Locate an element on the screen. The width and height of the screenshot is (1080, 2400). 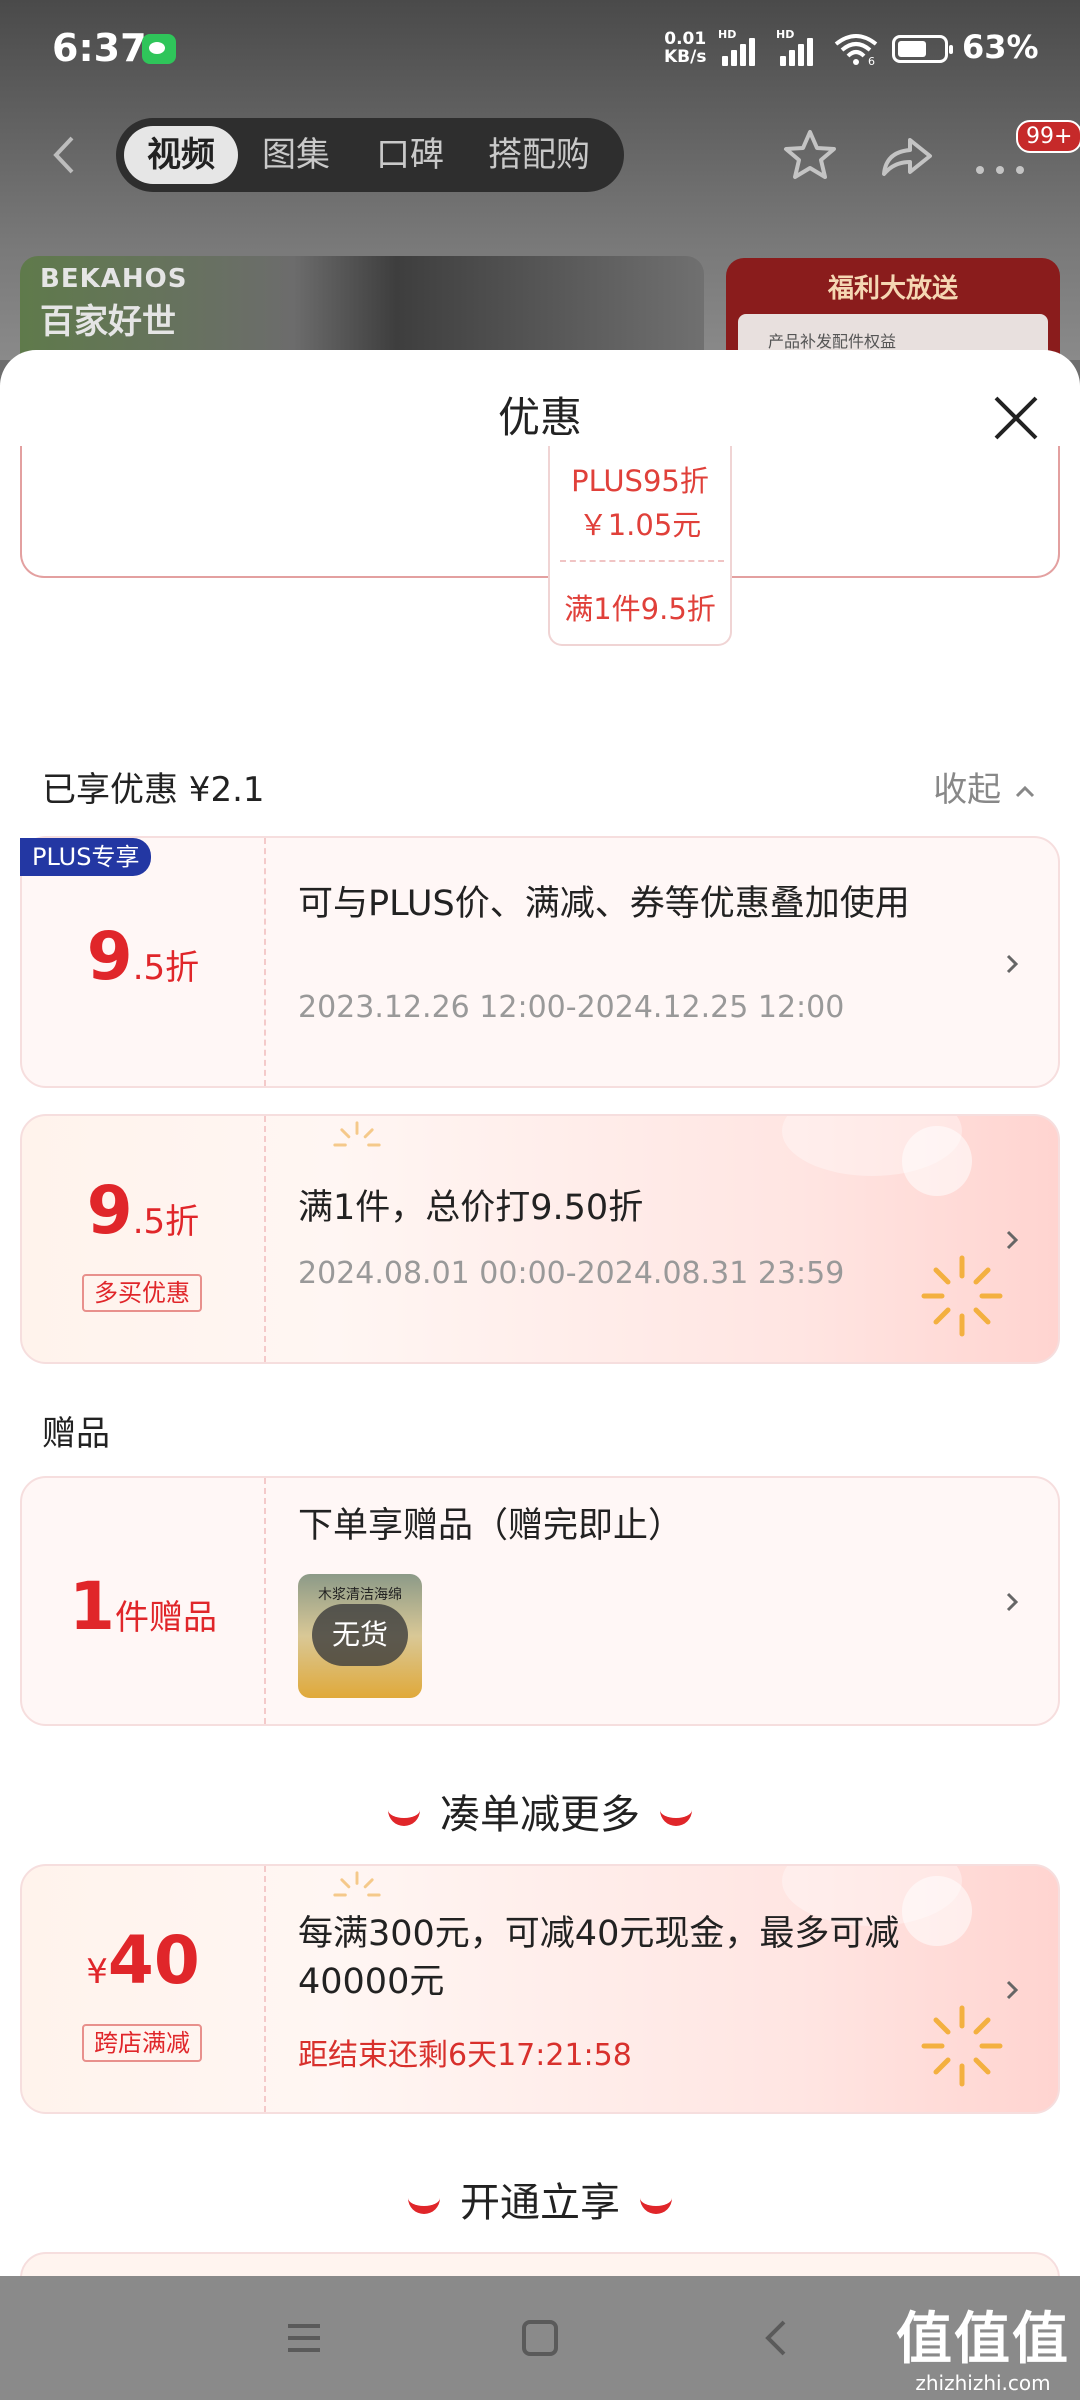
plus-price-card: PLUS95折 ￥1.05元 满1件9.5折 is located at coordinates (540, 546).